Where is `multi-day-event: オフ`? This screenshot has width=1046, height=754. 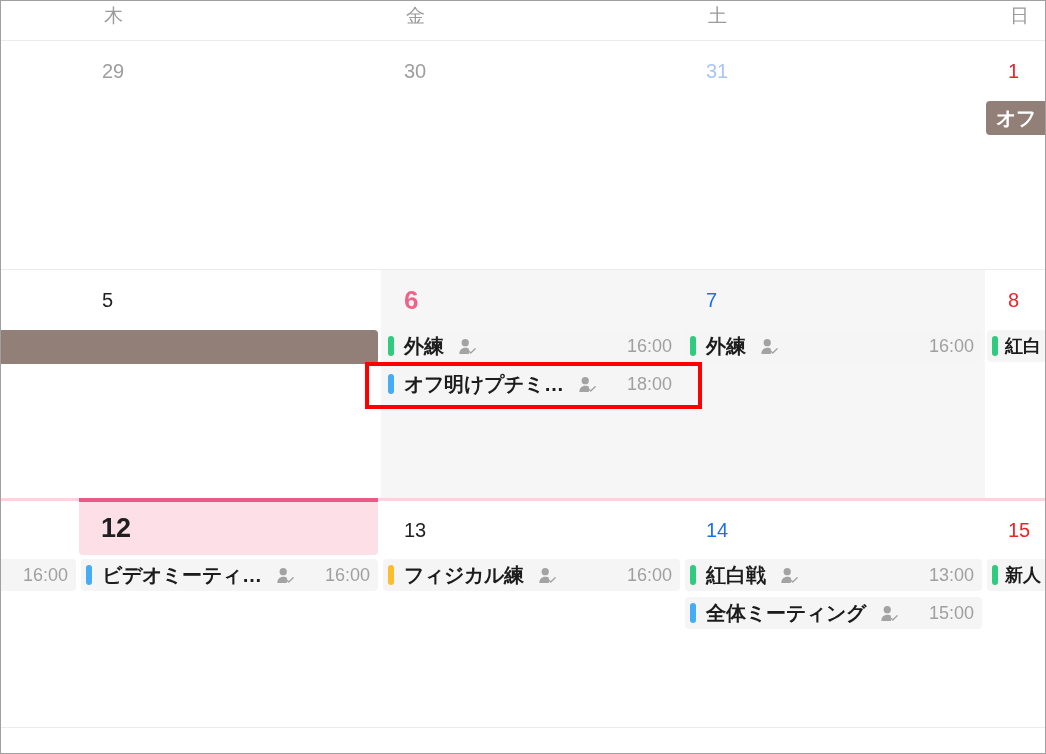
multi-day-event: オフ is located at coordinates (1015, 118).